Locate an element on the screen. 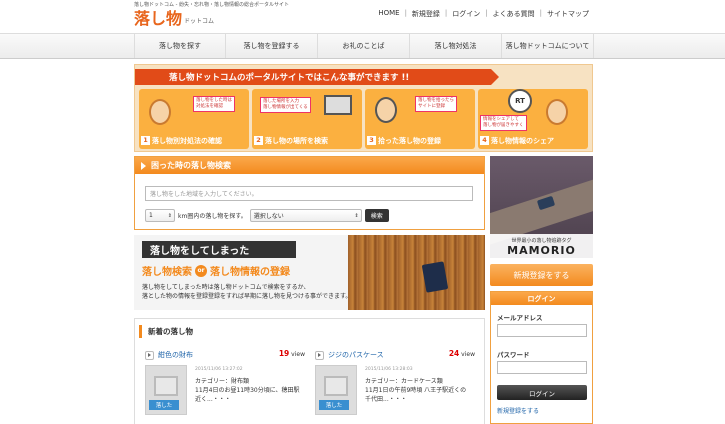 The width and height of the screenshot is (725, 424). search-button: 検索 is located at coordinates (376, 215).